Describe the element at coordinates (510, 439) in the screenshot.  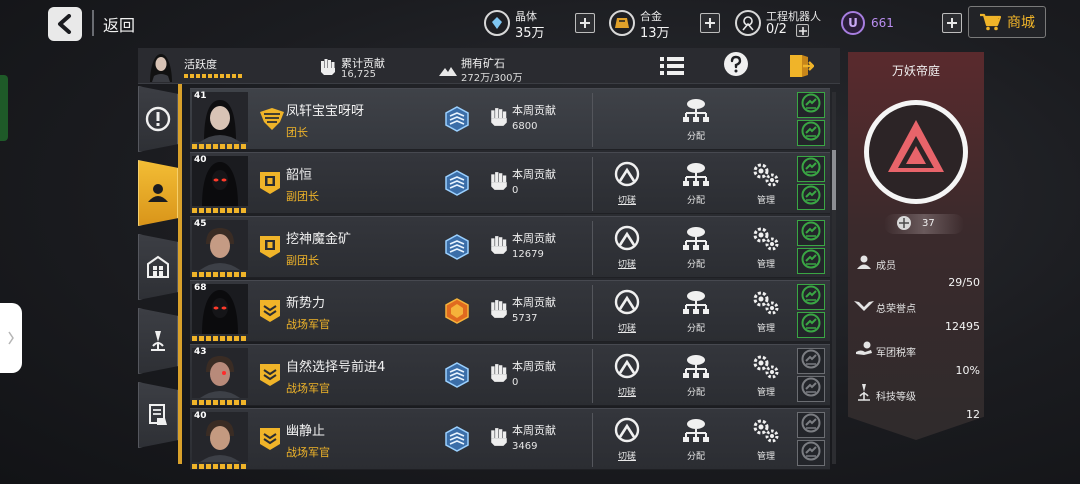
I see `member-row: 40 幽静止 战场军官 本周贡献 3469 切磋 分配 管理` at that location.